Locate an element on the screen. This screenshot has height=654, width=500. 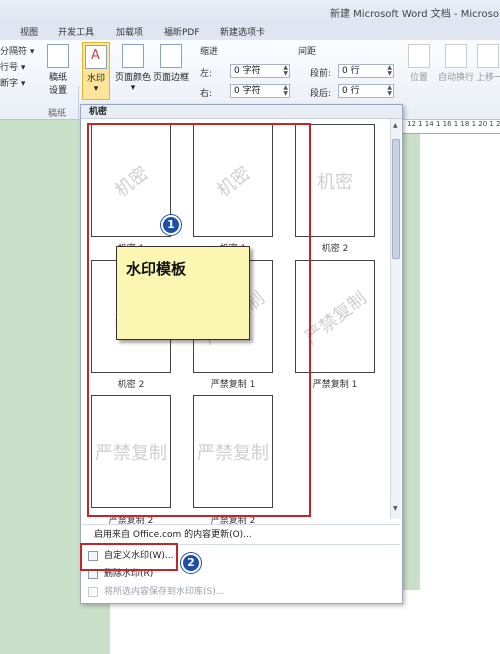
spacing-before-input: 0 行 ▲ ▼ is located at coordinates (366, 71).